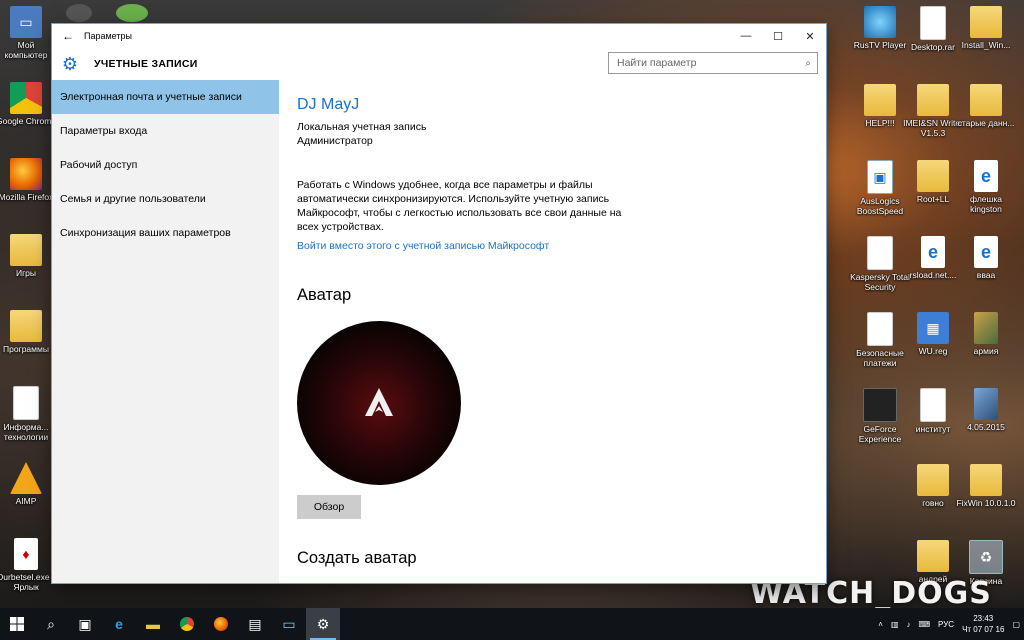 This screenshot has width=1024, height=640. I want to click on desktop-icon-army: армия, so click(986, 334).